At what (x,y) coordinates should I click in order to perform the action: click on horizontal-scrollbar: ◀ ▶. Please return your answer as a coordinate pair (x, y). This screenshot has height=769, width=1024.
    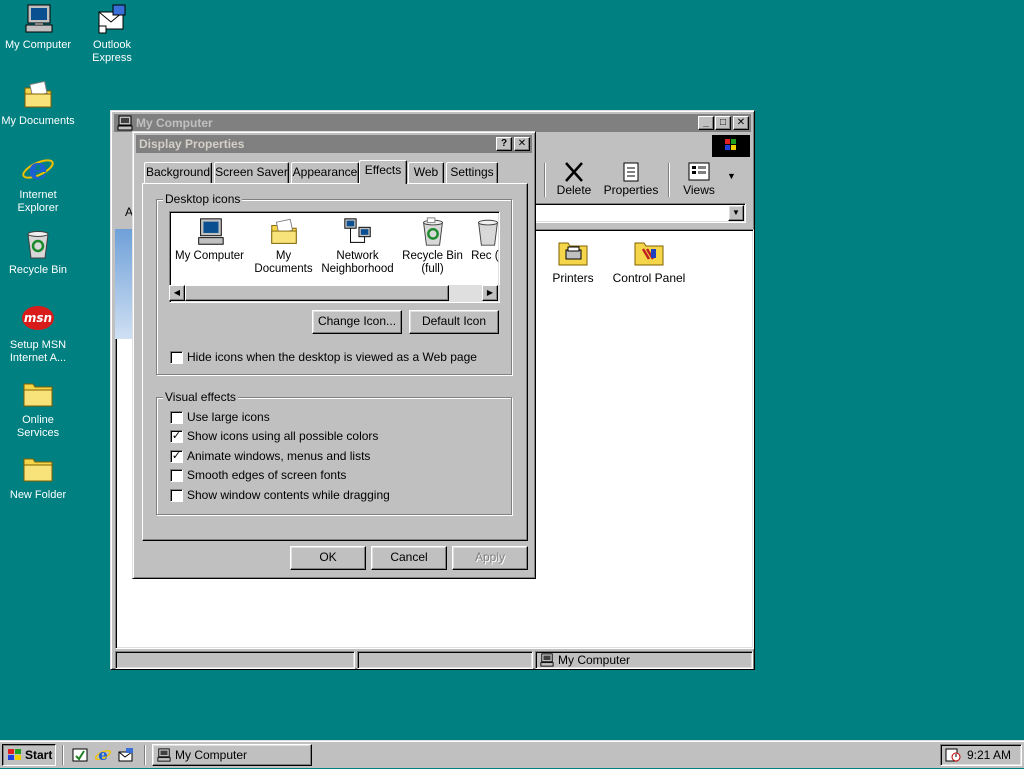
    Looking at the image, I should click on (334, 293).